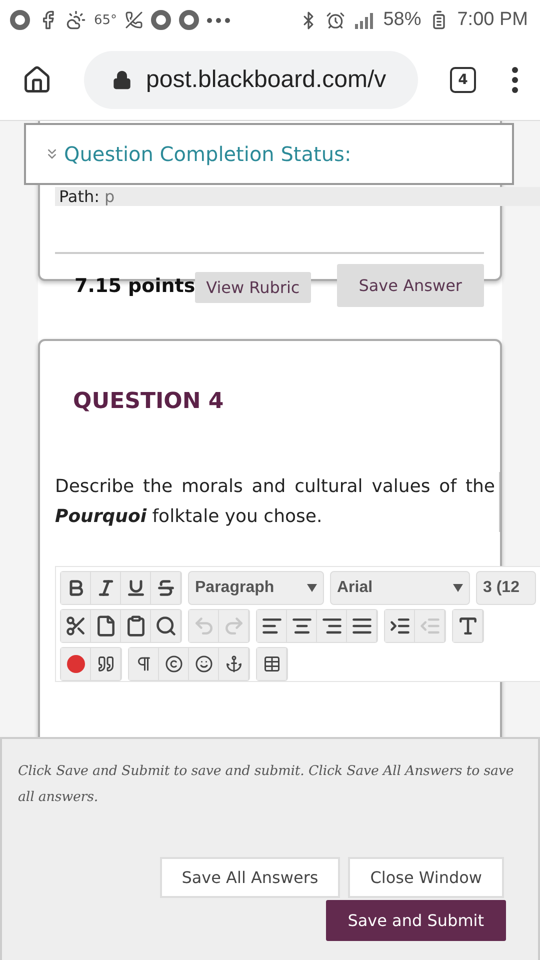  Describe the element at coordinates (106, 20) in the screenshot. I see `temperature: 65°` at that location.